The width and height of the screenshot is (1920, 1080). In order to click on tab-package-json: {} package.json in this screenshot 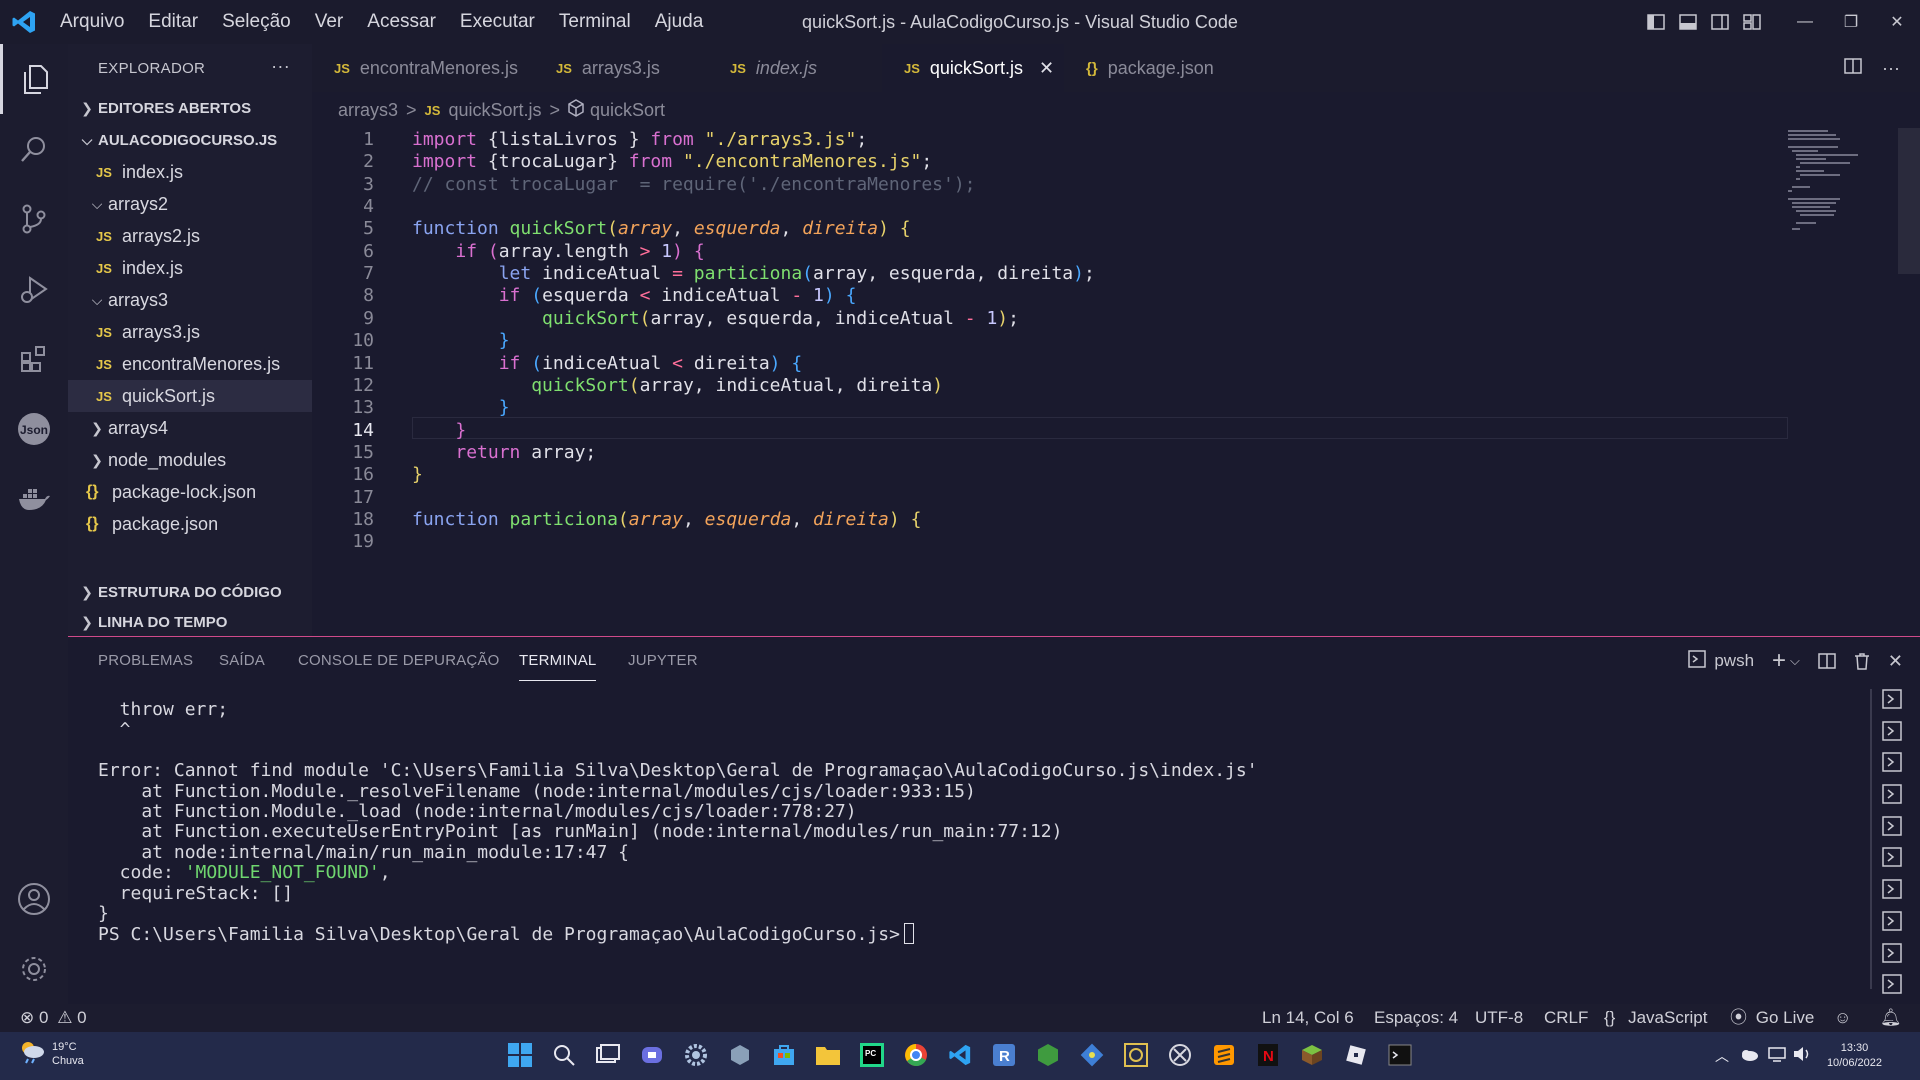, I will do `click(1149, 68)`.